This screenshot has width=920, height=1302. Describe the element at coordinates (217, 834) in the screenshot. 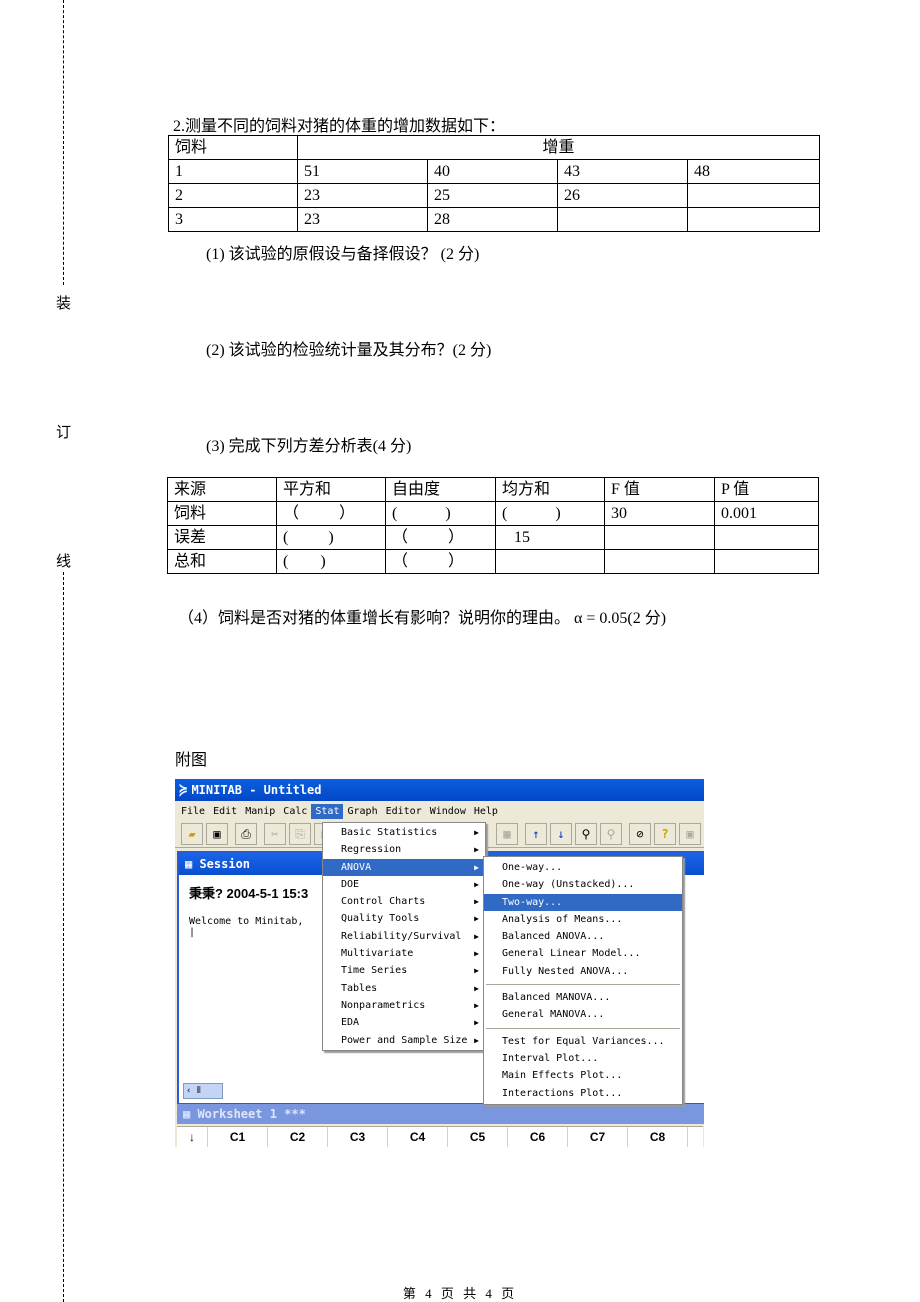

I see `save-icon: ▣` at that location.